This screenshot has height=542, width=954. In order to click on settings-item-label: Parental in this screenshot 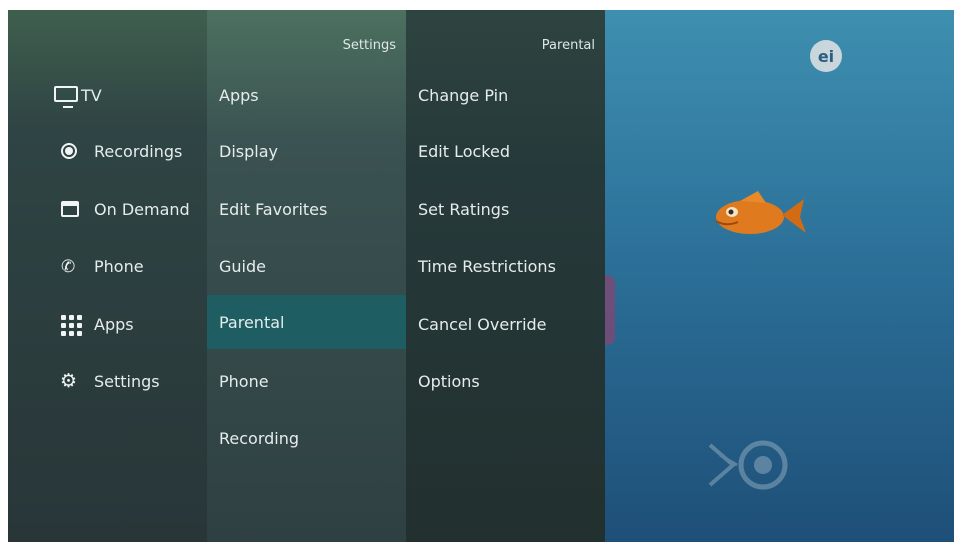, I will do `click(252, 322)`.